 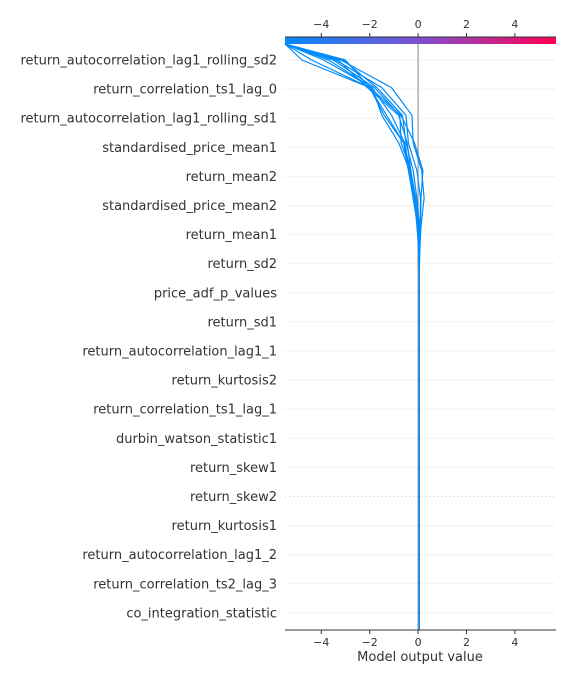 What do you see at coordinates (179, 352) in the screenshot?
I see `feature-label: return_autocorrelation_lag1_1` at bounding box center [179, 352].